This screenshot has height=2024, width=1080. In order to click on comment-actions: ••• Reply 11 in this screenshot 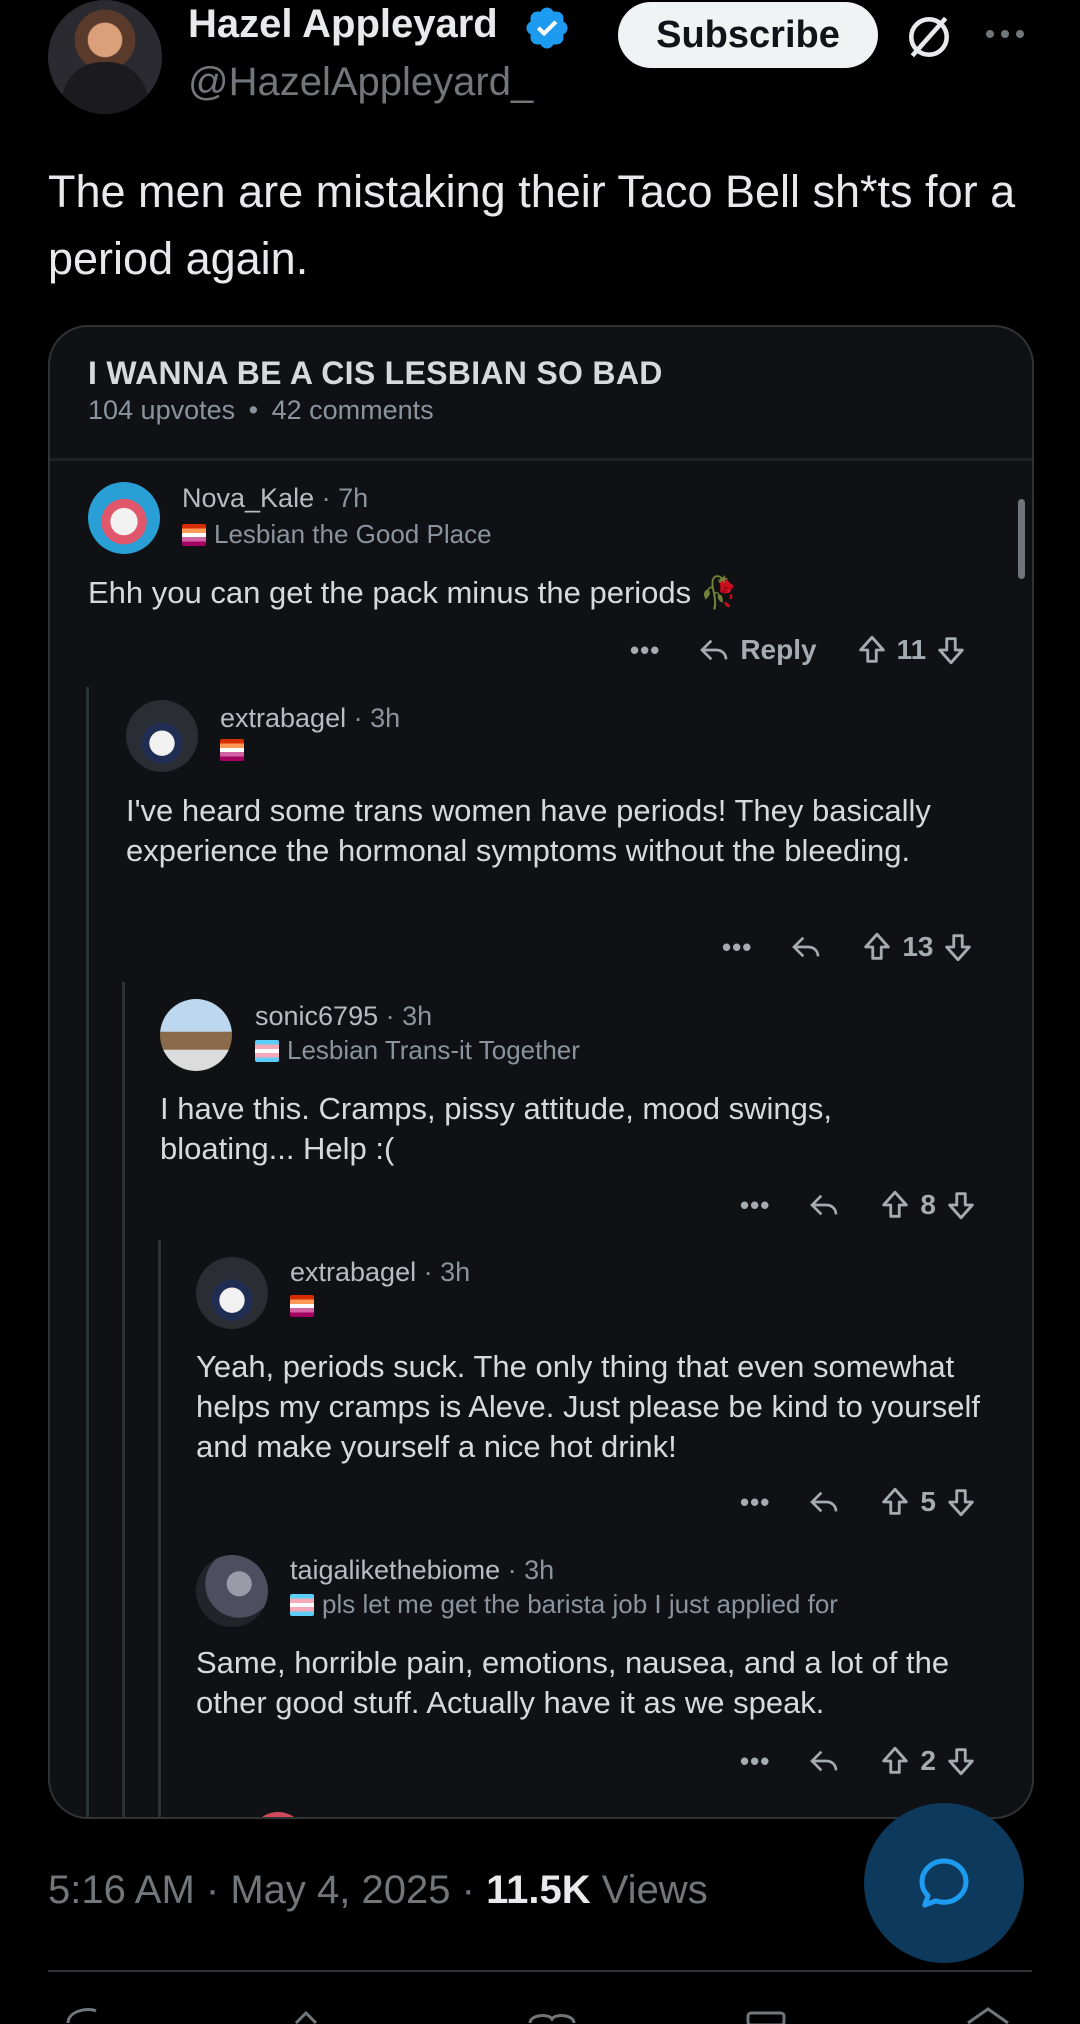, I will do `click(820, 650)`.